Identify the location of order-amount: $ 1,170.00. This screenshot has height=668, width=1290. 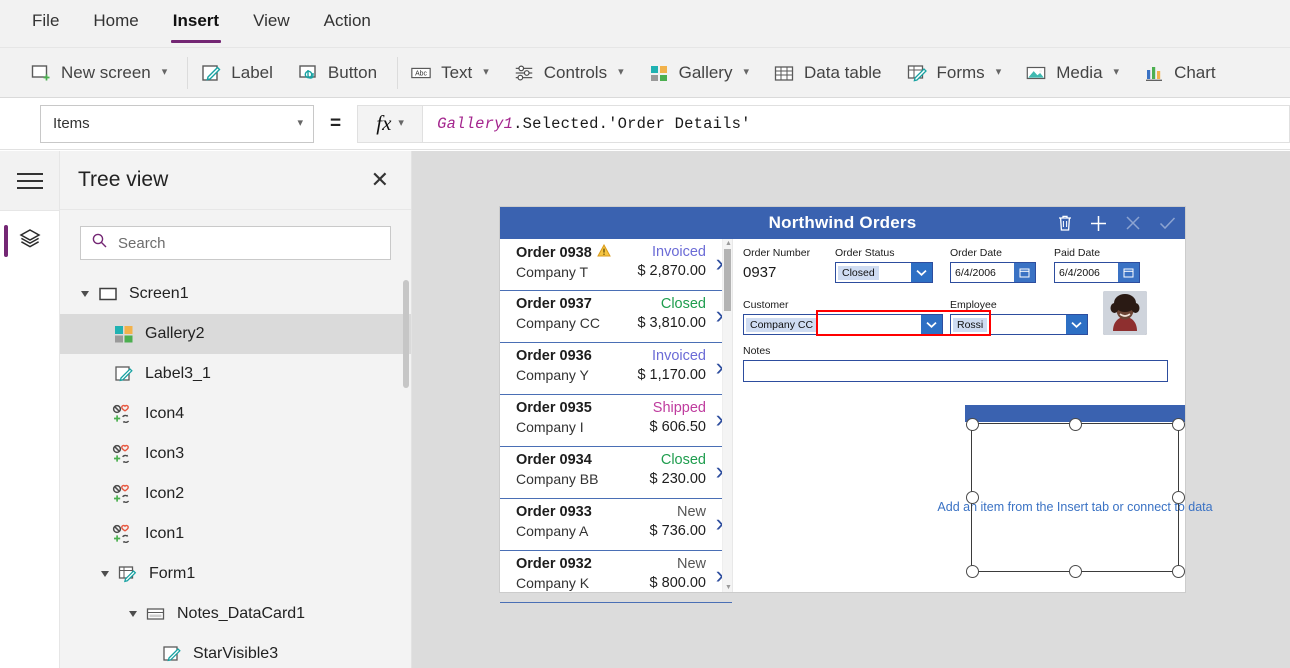
(671, 375).